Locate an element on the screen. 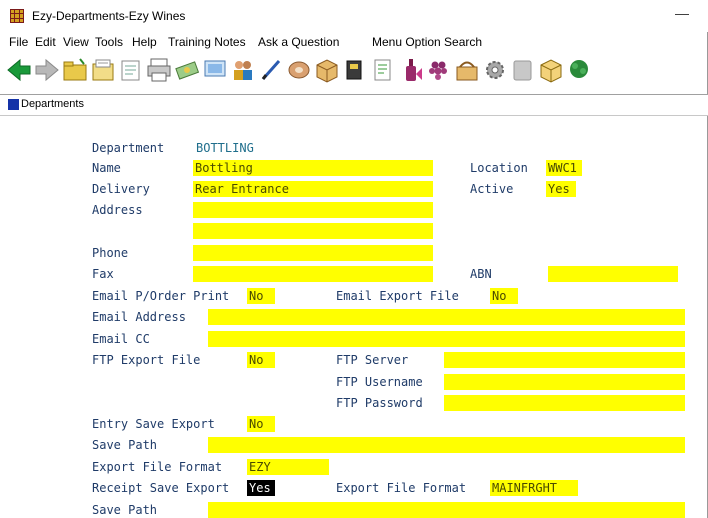 The width and height of the screenshot is (708, 518). save-path-field is located at coordinates (446, 445).